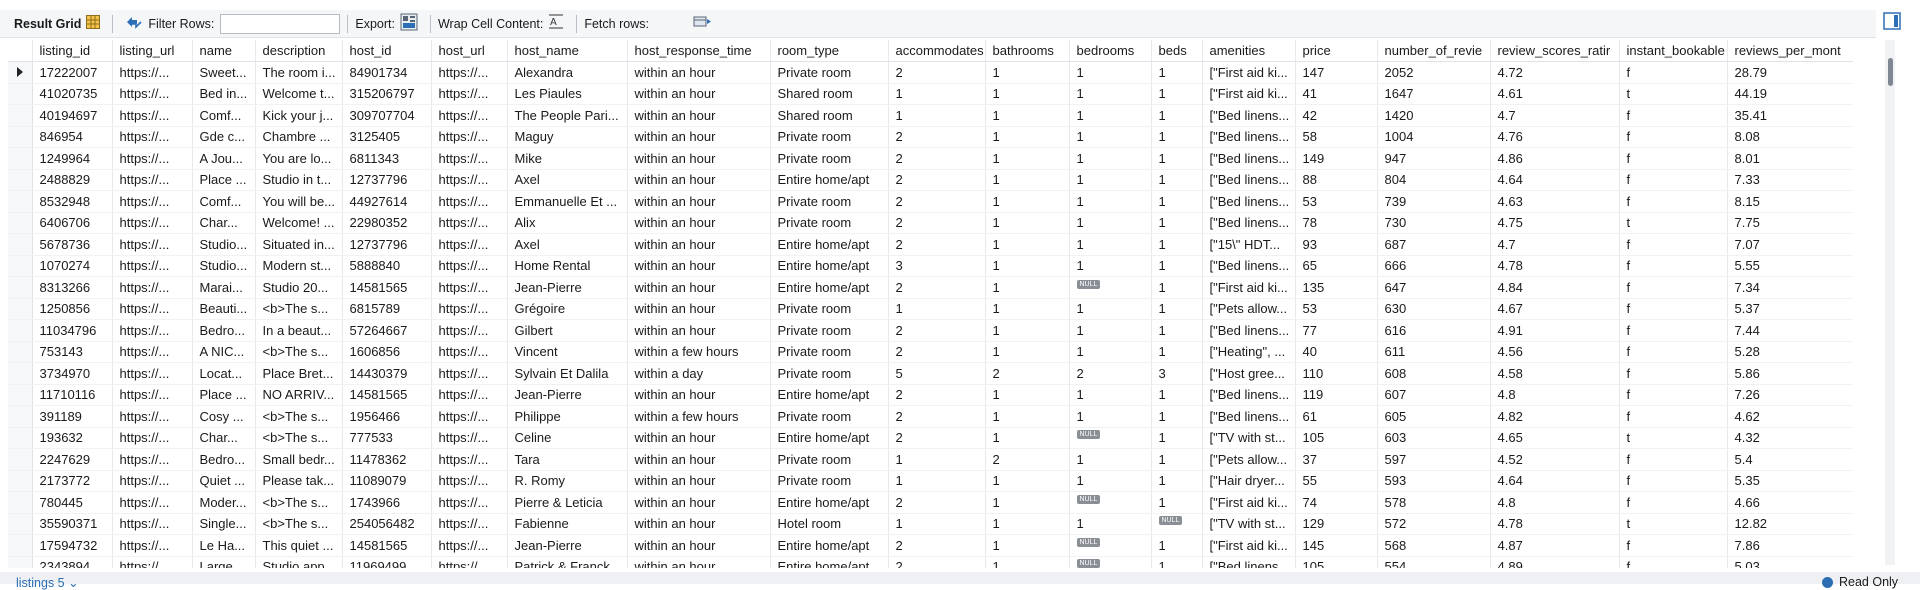 This screenshot has height=590, width=1920. What do you see at coordinates (937, 373) in the screenshot?
I see `table-cell: 5` at bounding box center [937, 373].